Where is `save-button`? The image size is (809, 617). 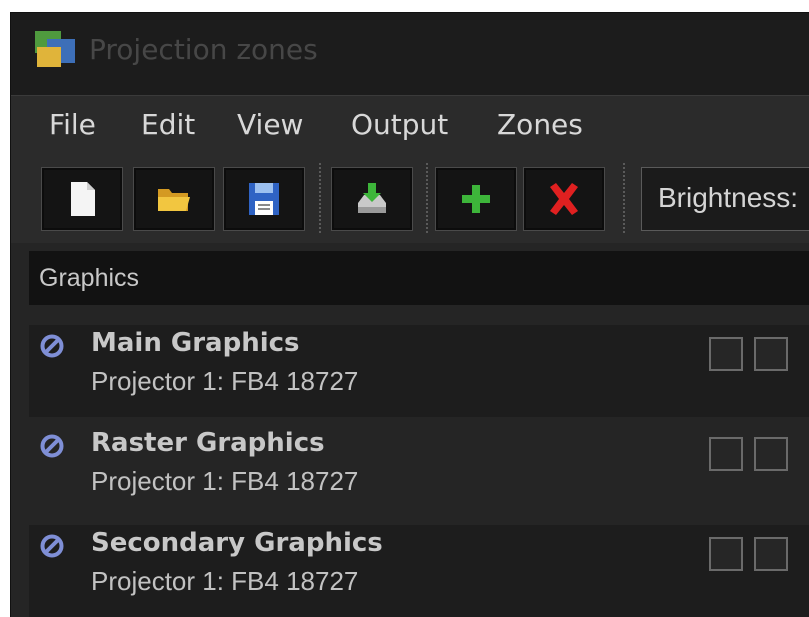
save-button is located at coordinates (264, 199).